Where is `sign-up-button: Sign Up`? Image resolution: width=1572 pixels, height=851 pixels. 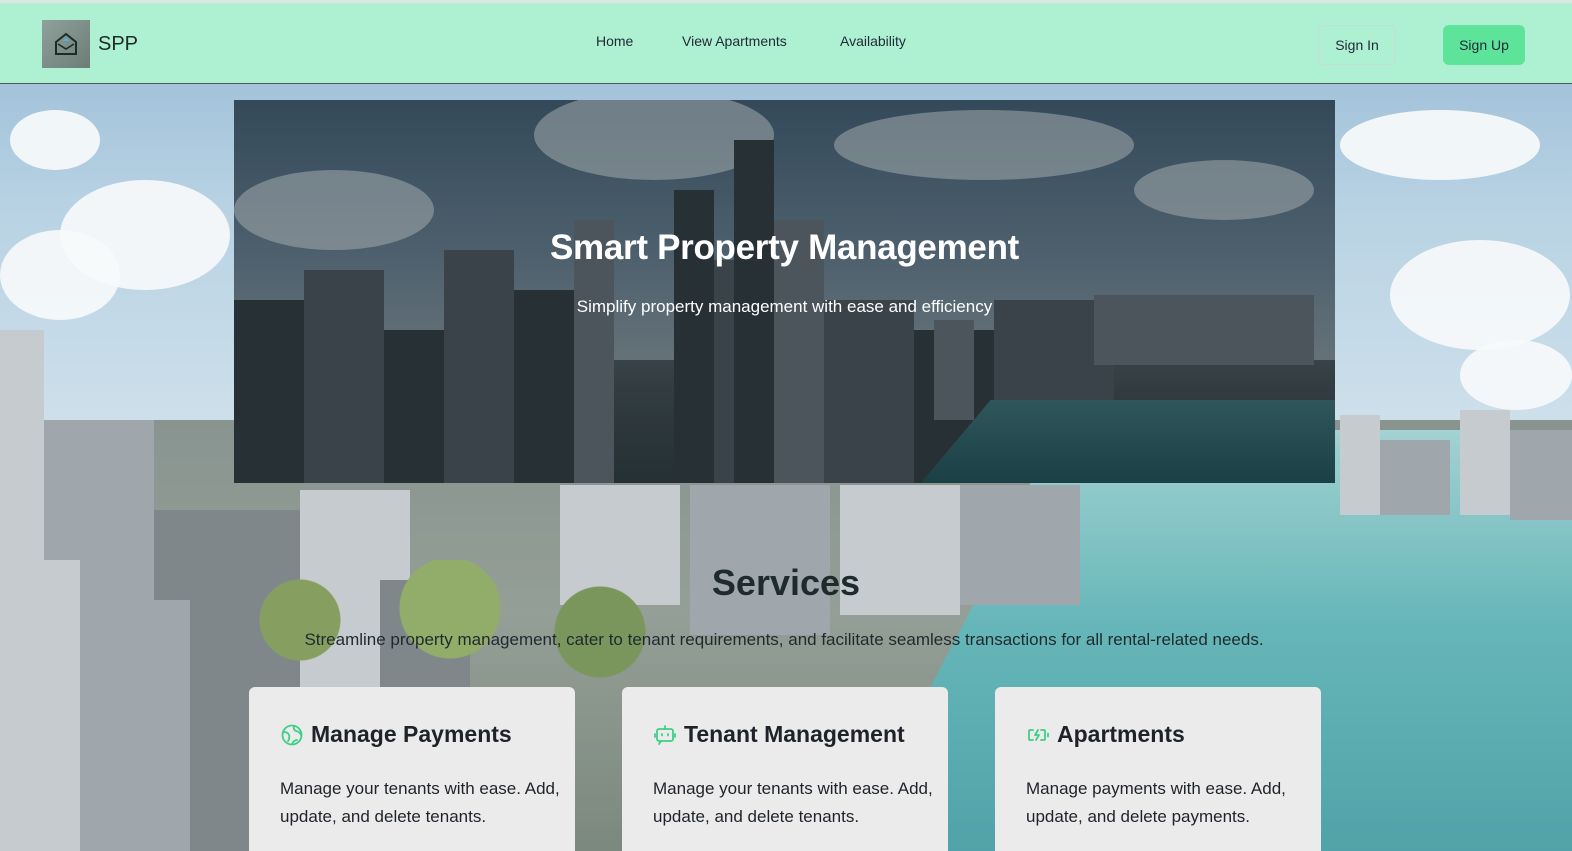
sign-up-button: Sign Up is located at coordinates (1484, 45).